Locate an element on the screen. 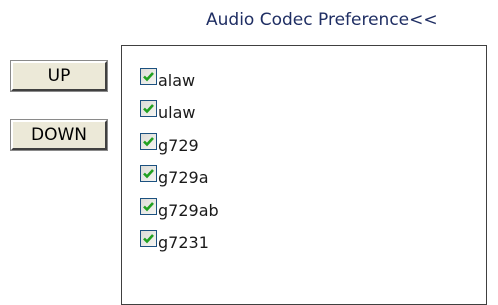 Image resolution: width=498 pixels, height=305 pixels. codec-item-g7231: g7231 is located at coordinates (174, 240).